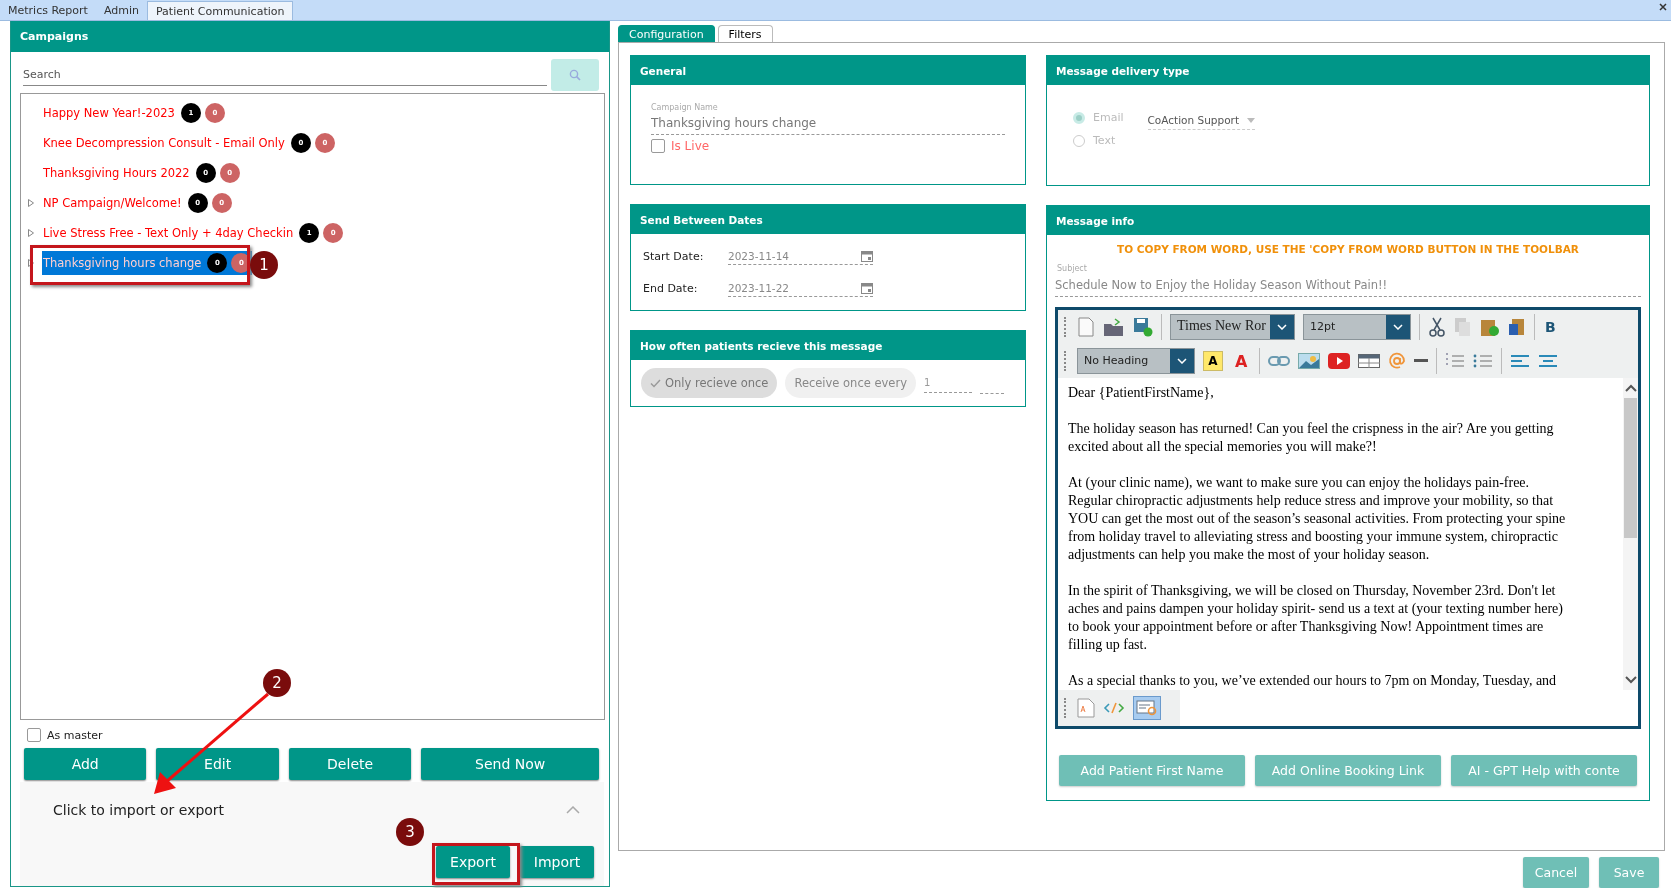  What do you see at coordinates (800, 288) in the screenshot?
I see `date-field: 2023-11-22` at bounding box center [800, 288].